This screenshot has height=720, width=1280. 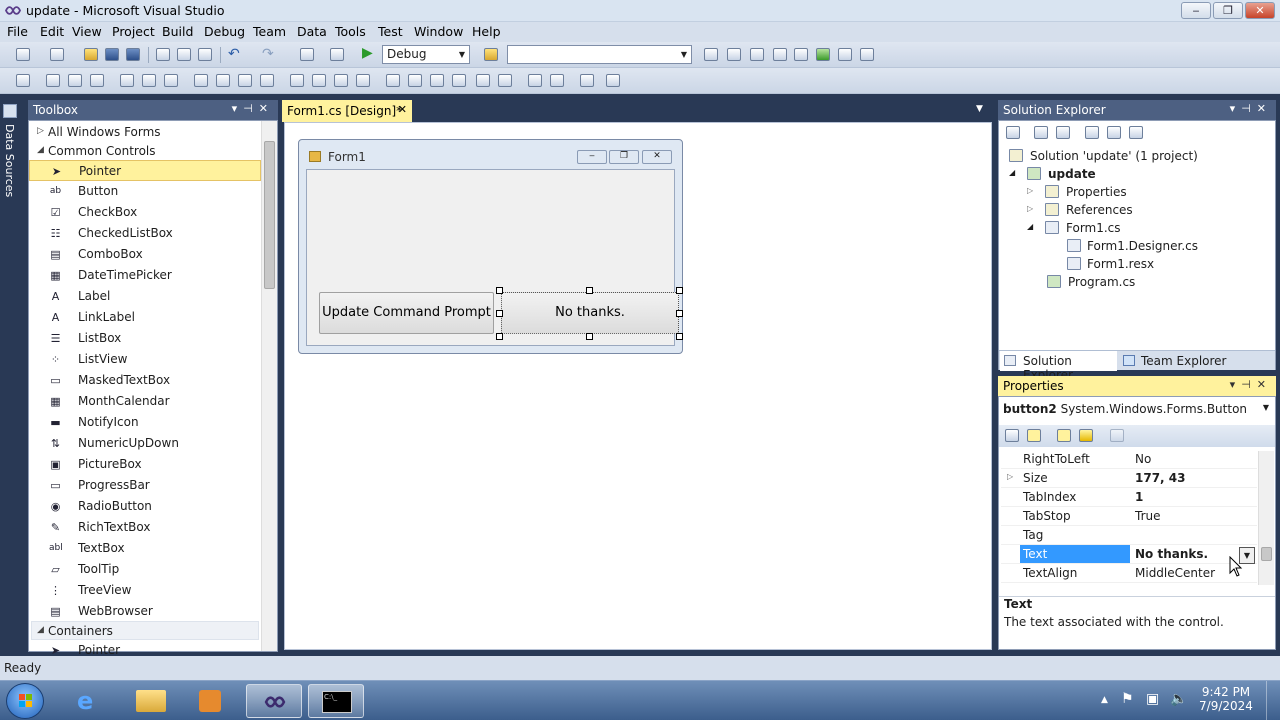 What do you see at coordinates (25, 701) in the screenshot?
I see `start-button` at bounding box center [25, 701].